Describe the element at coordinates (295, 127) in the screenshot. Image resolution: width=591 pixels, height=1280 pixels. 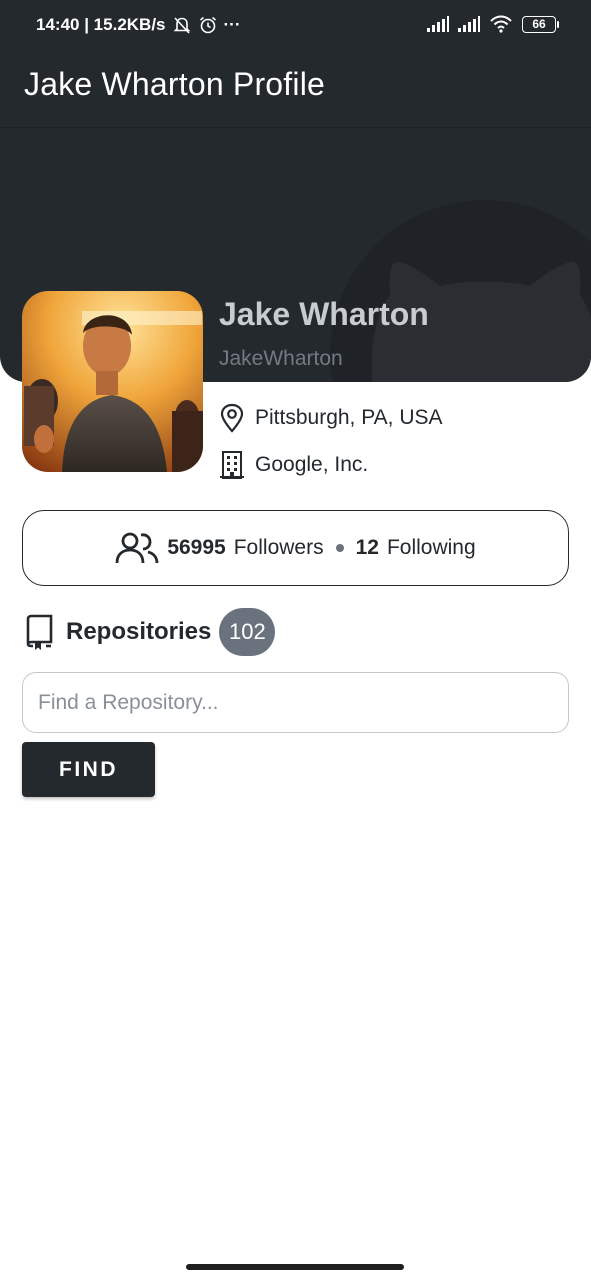
I see `app-bar-divider` at that location.